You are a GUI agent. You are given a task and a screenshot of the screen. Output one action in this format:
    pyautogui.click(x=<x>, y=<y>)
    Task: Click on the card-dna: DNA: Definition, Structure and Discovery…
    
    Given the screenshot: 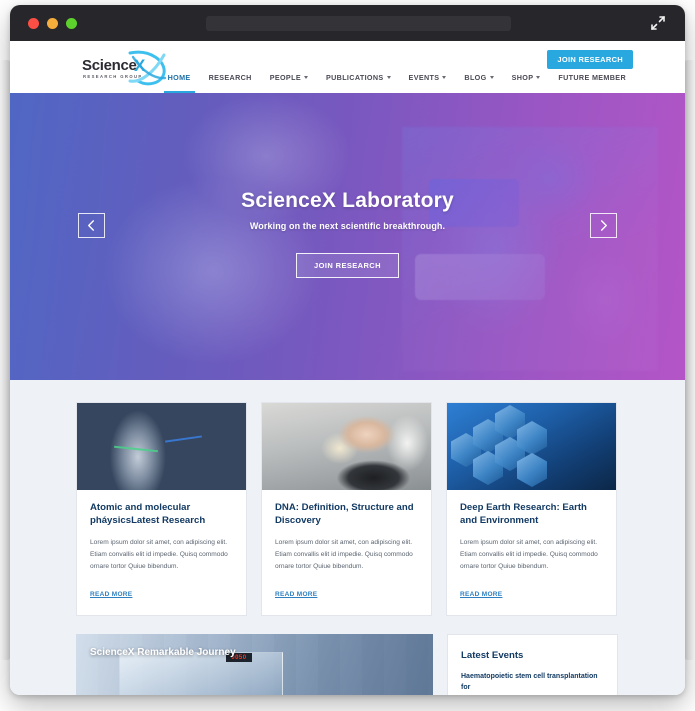 What is the action you would take?
    pyautogui.click(x=346, y=509)
    